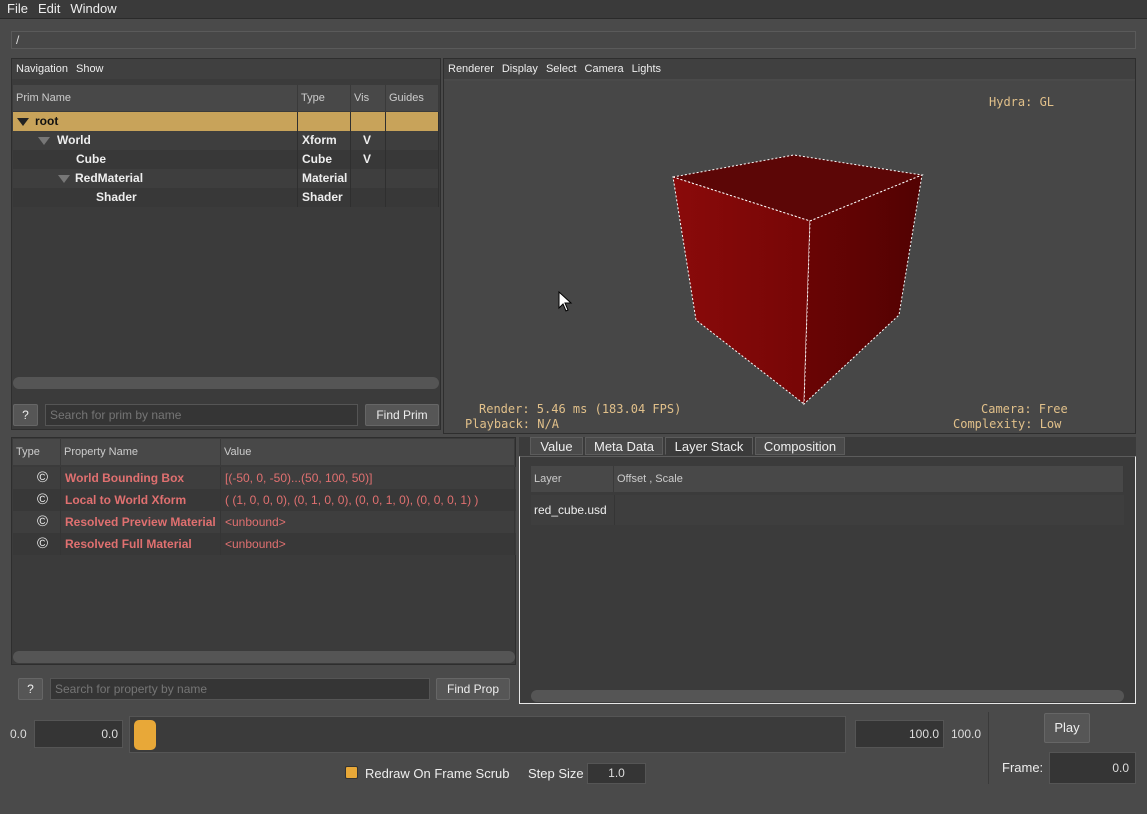 The image size is (1147, 814). Describe the element at coordinates (368, 544) in the screenshot. I see `property-value: <unbound>` at that location.